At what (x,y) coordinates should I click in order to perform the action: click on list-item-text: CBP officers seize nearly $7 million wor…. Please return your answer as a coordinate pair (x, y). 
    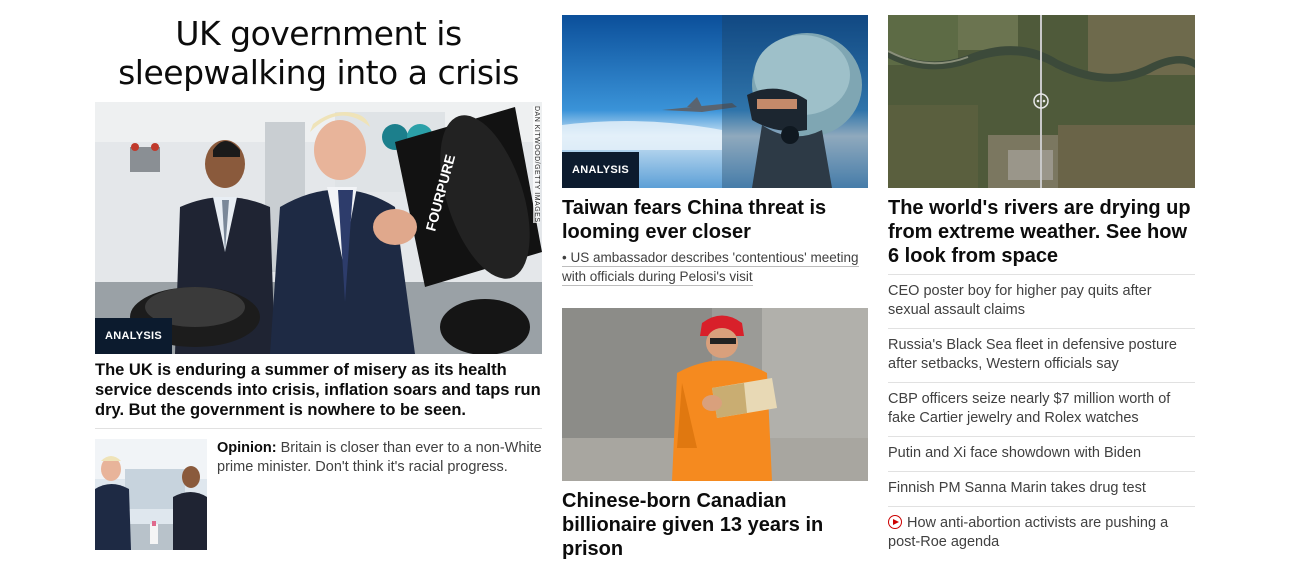
    Looking at the image, I should click on (1029, 408).